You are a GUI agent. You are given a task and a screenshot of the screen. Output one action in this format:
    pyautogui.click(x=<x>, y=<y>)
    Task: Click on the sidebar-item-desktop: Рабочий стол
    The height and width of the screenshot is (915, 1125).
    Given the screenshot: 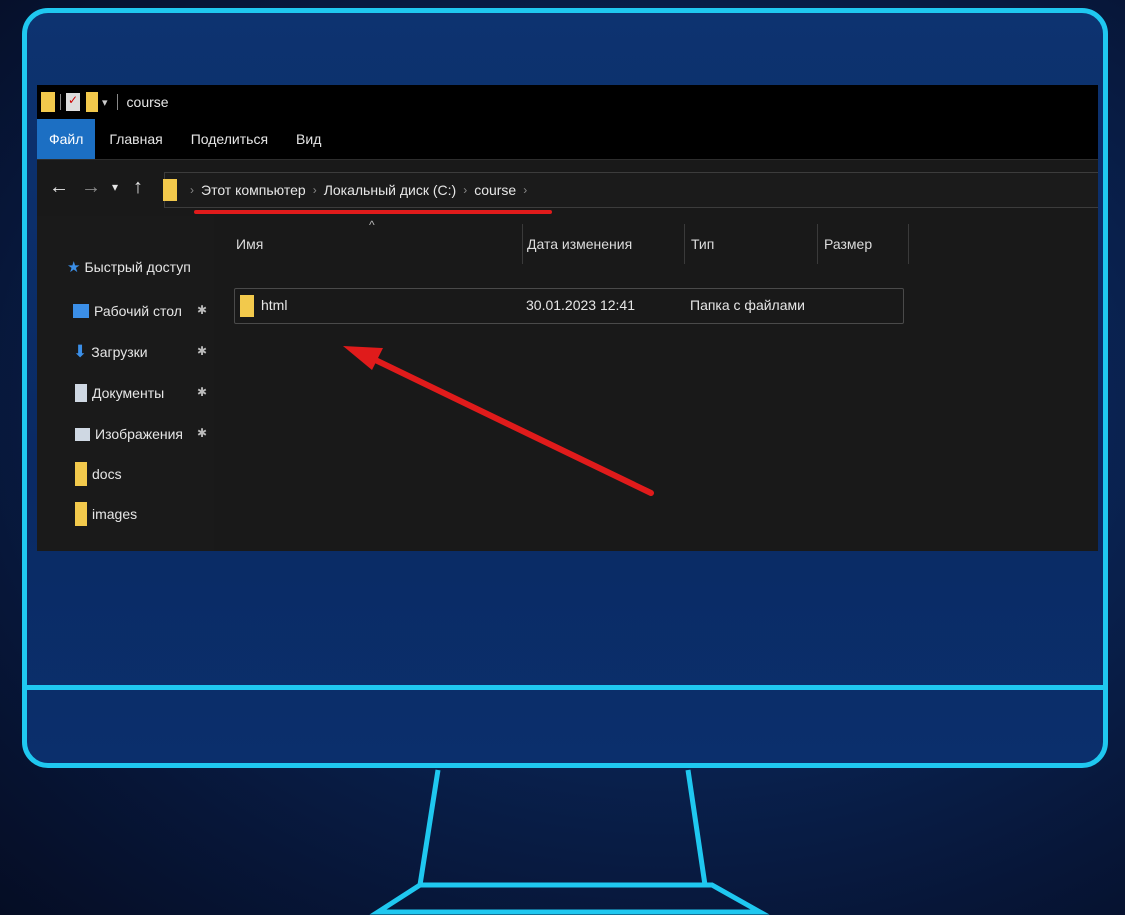 What is the action you would take?
    pyautogui.click(x=127, y=311)
    